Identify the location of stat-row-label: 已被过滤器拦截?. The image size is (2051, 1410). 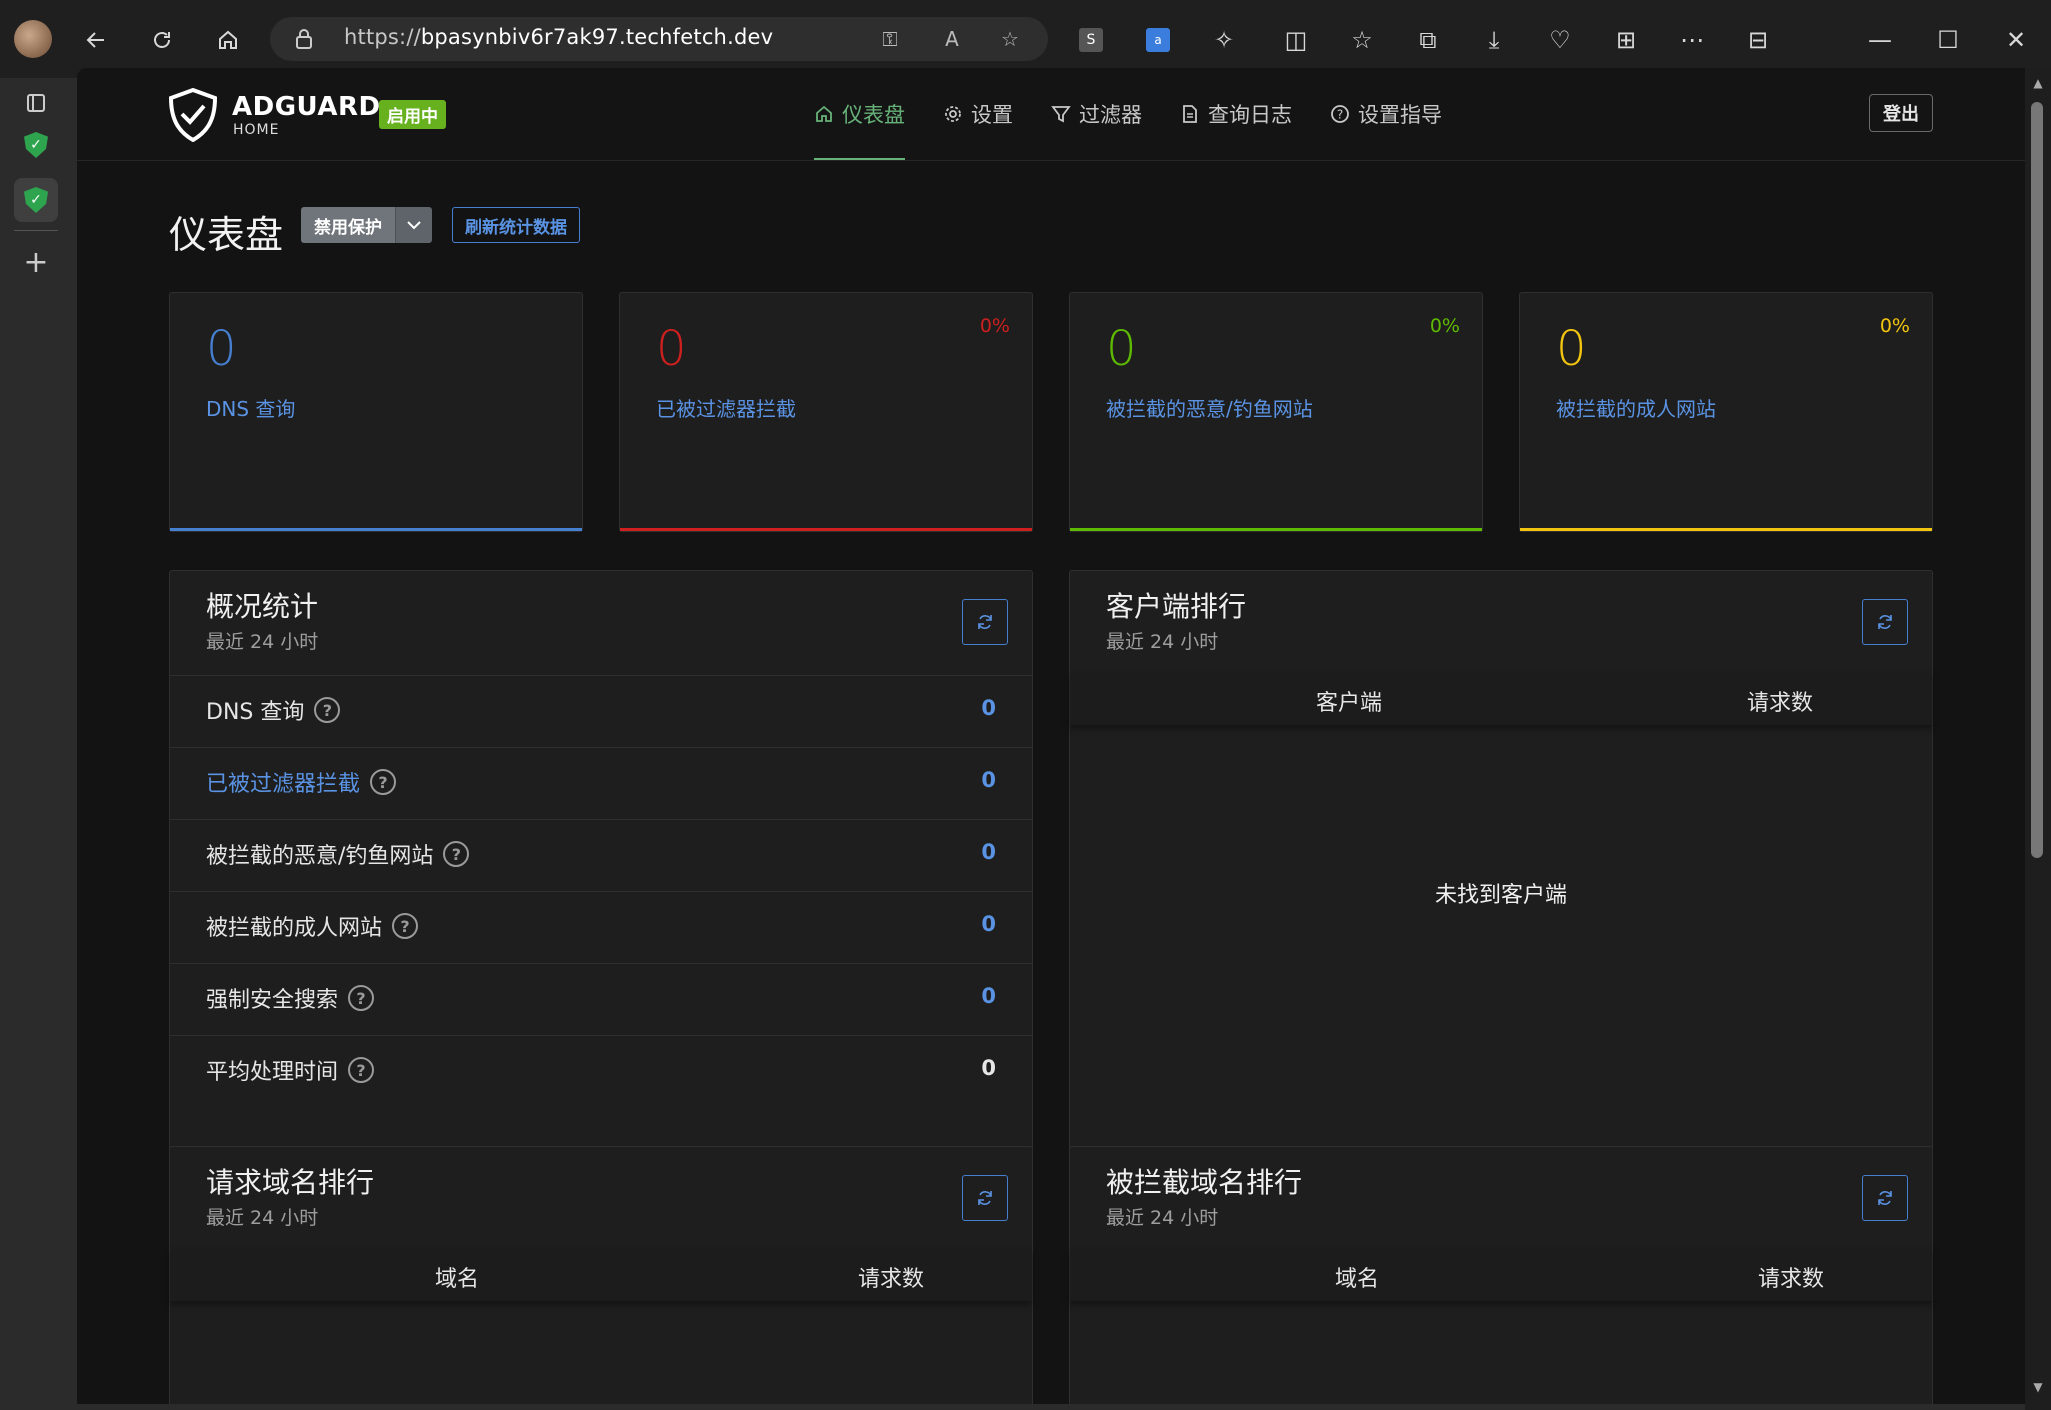
(301, 782).